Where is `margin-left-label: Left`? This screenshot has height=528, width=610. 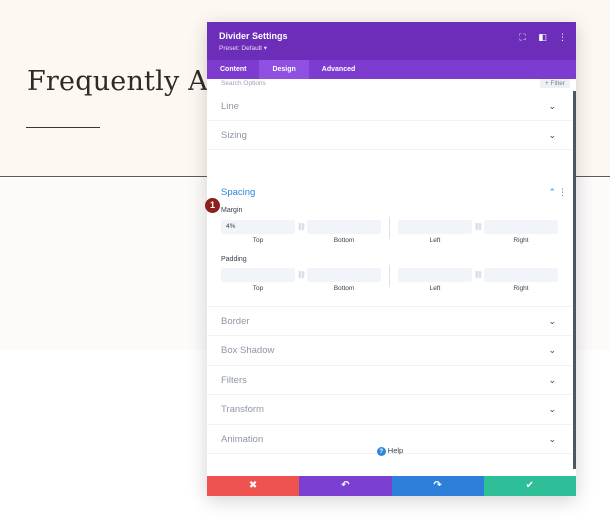
margin-left-label: Left is located at coordinates (435, 240).